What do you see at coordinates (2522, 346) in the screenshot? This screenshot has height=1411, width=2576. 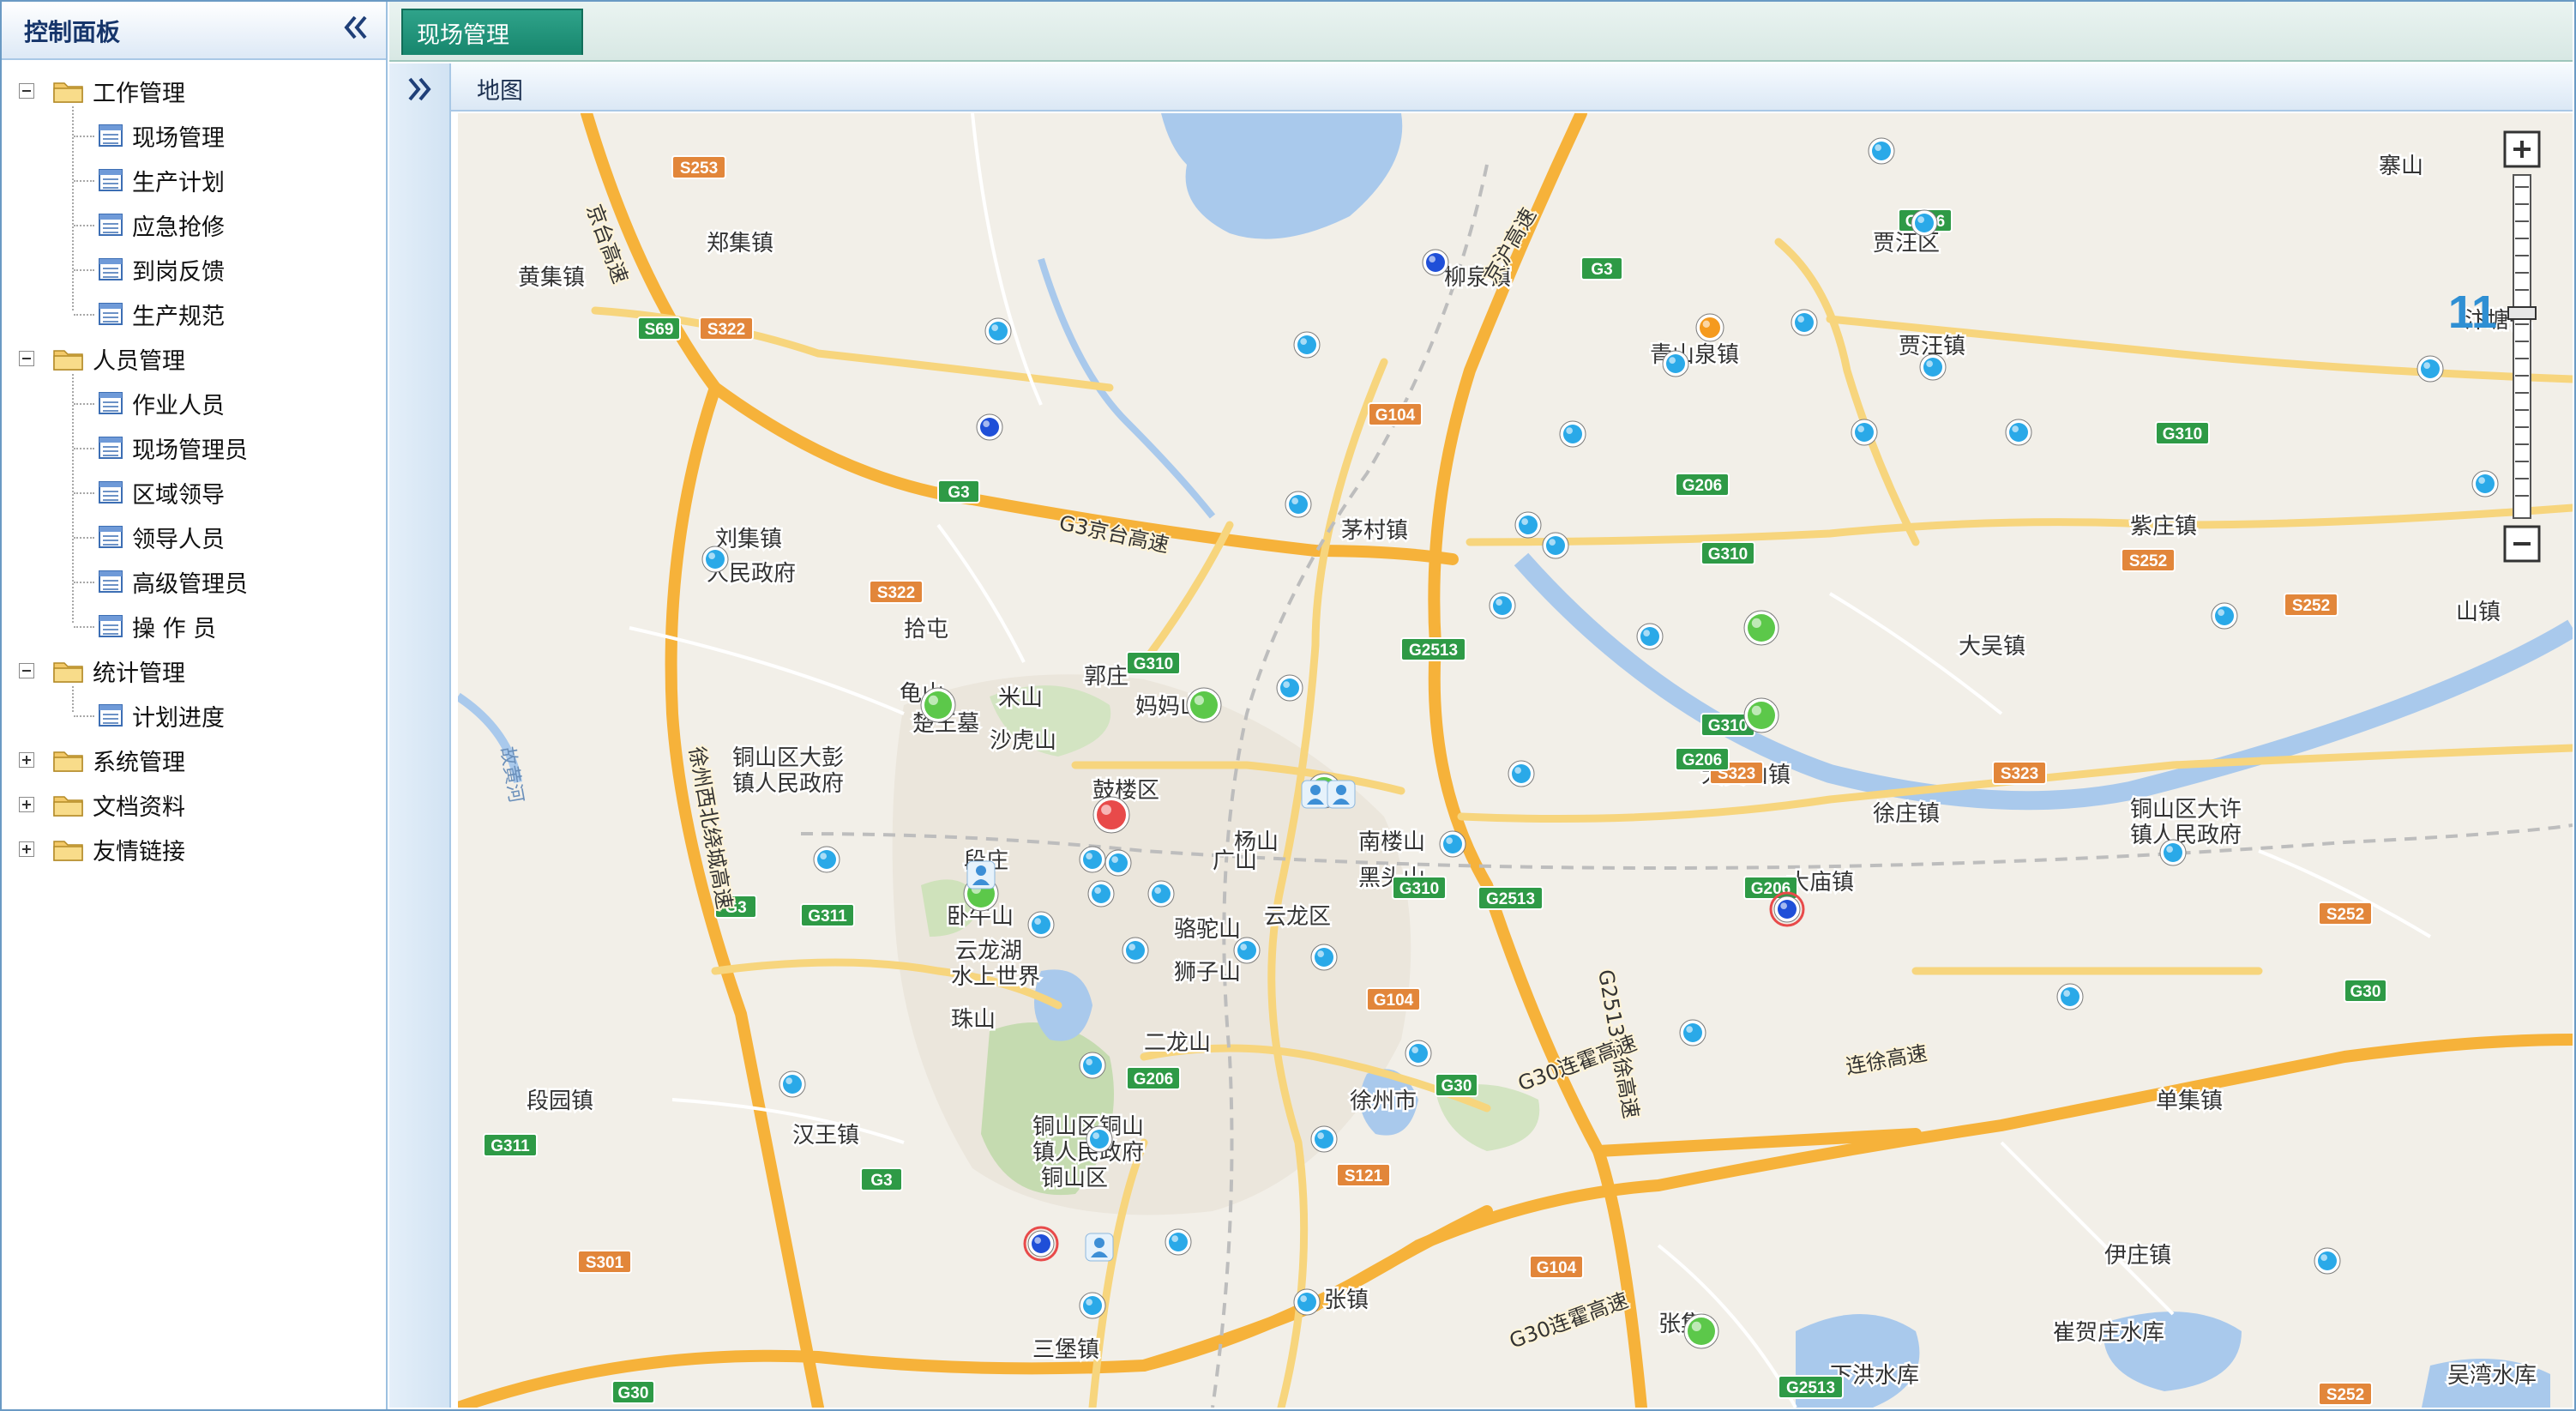 I see `zoom-slider-track` at bounding box center [2522, 346].